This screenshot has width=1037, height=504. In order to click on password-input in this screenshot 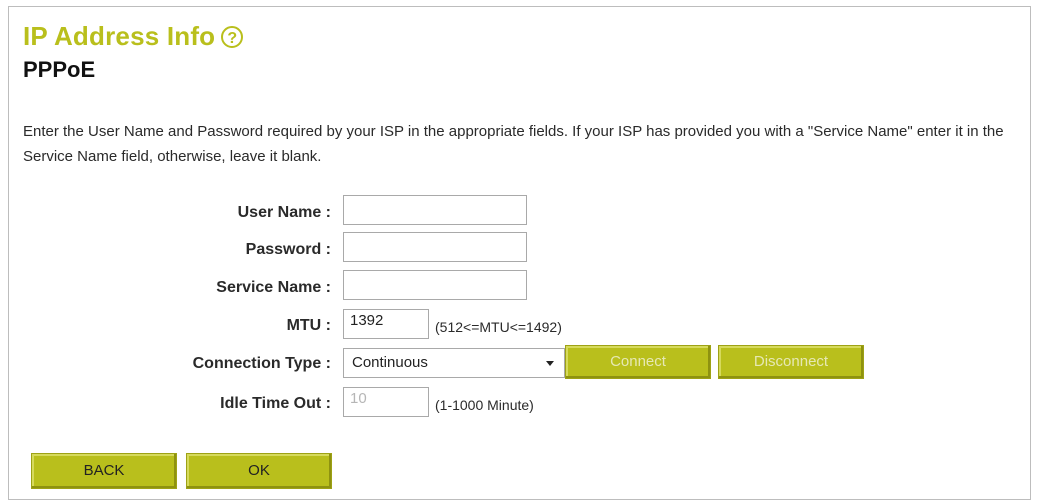, I will do `click(435, 247)`.